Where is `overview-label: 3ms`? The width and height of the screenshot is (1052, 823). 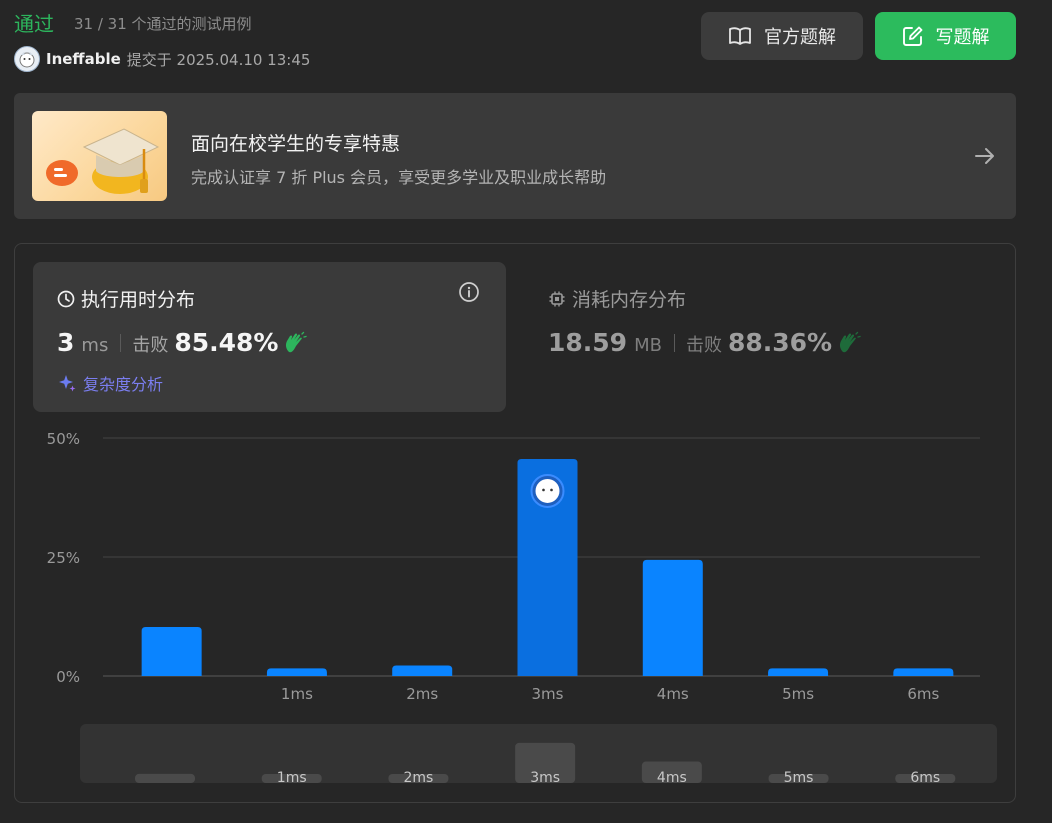
overview-label: 3ms is located at coordinates (545, 778).